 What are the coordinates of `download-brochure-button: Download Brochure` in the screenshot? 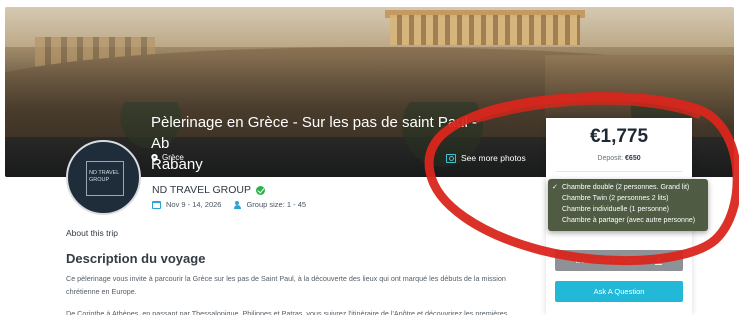 It's located at (619, 260).